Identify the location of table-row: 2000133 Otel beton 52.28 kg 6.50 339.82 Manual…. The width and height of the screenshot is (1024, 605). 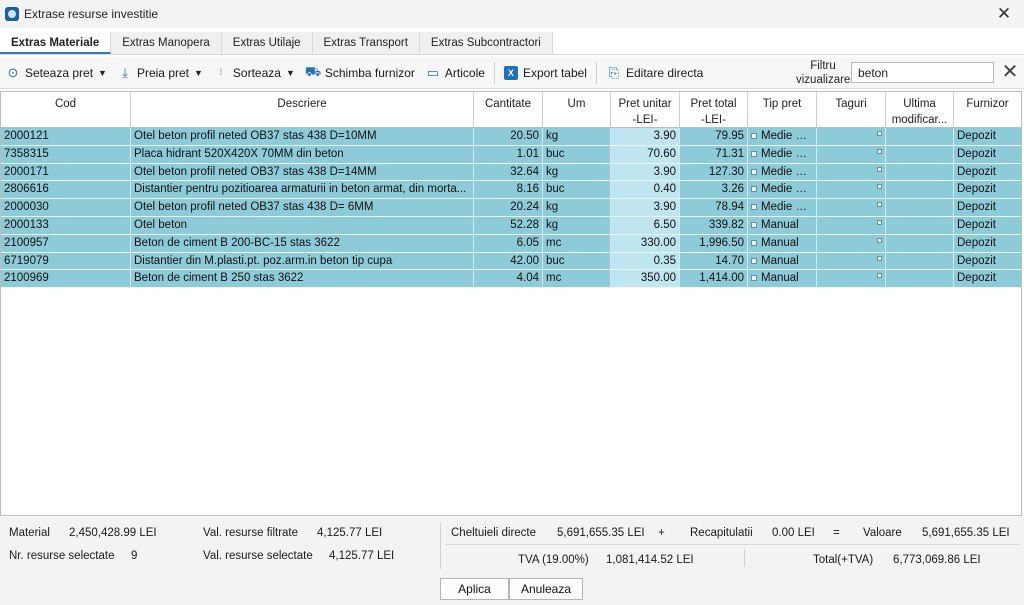
(511, 225).